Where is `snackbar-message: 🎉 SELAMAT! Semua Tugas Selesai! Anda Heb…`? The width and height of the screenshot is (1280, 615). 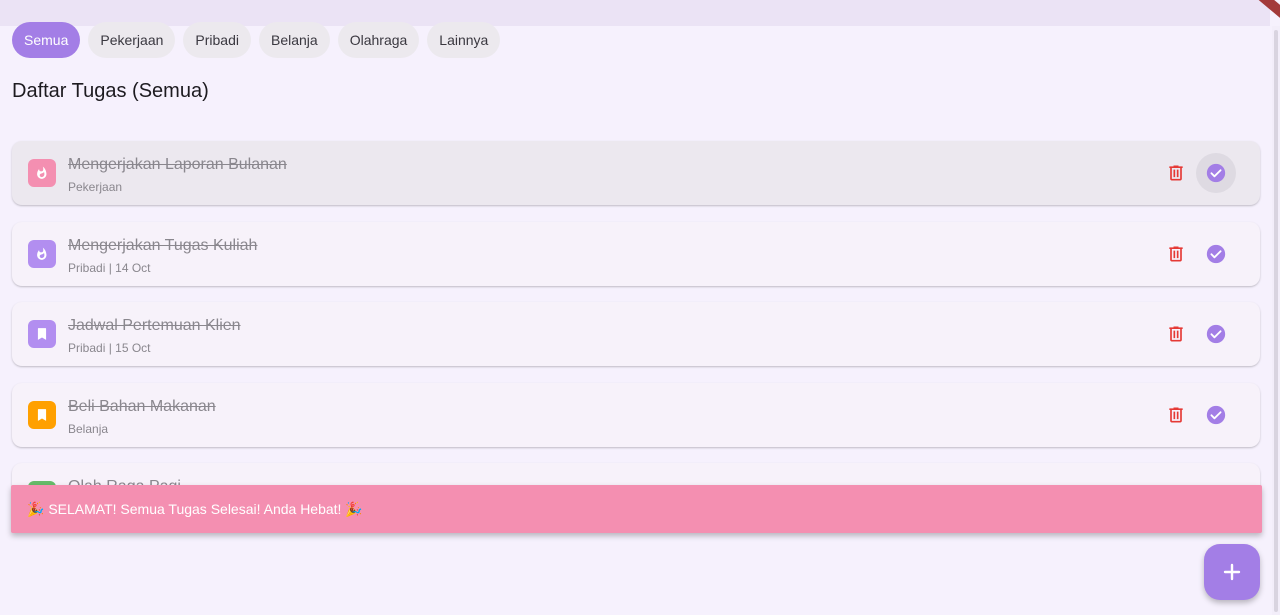 snackbar-message: 🎉 SELAMAT! Semua Tugas Selesai! Anda Heb… is located at coordinates (195, 508).